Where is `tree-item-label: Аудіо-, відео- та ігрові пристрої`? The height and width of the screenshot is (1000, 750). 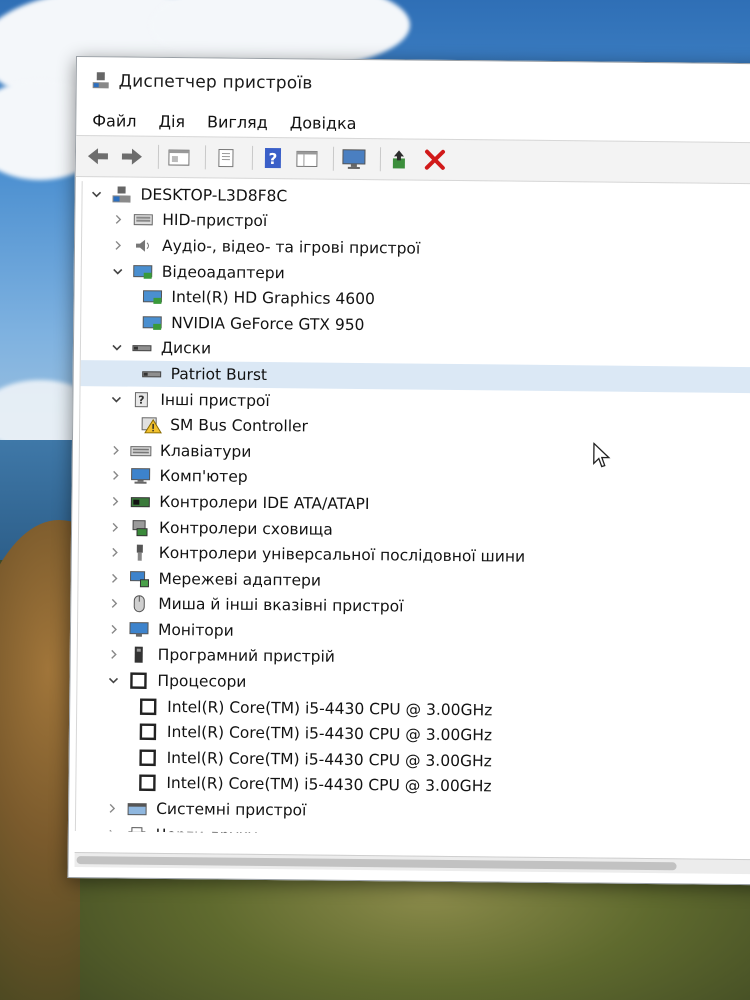 tree-item-label: Аудіо-, відео- та ігрові пристрої is located at coordinates (291, 247).